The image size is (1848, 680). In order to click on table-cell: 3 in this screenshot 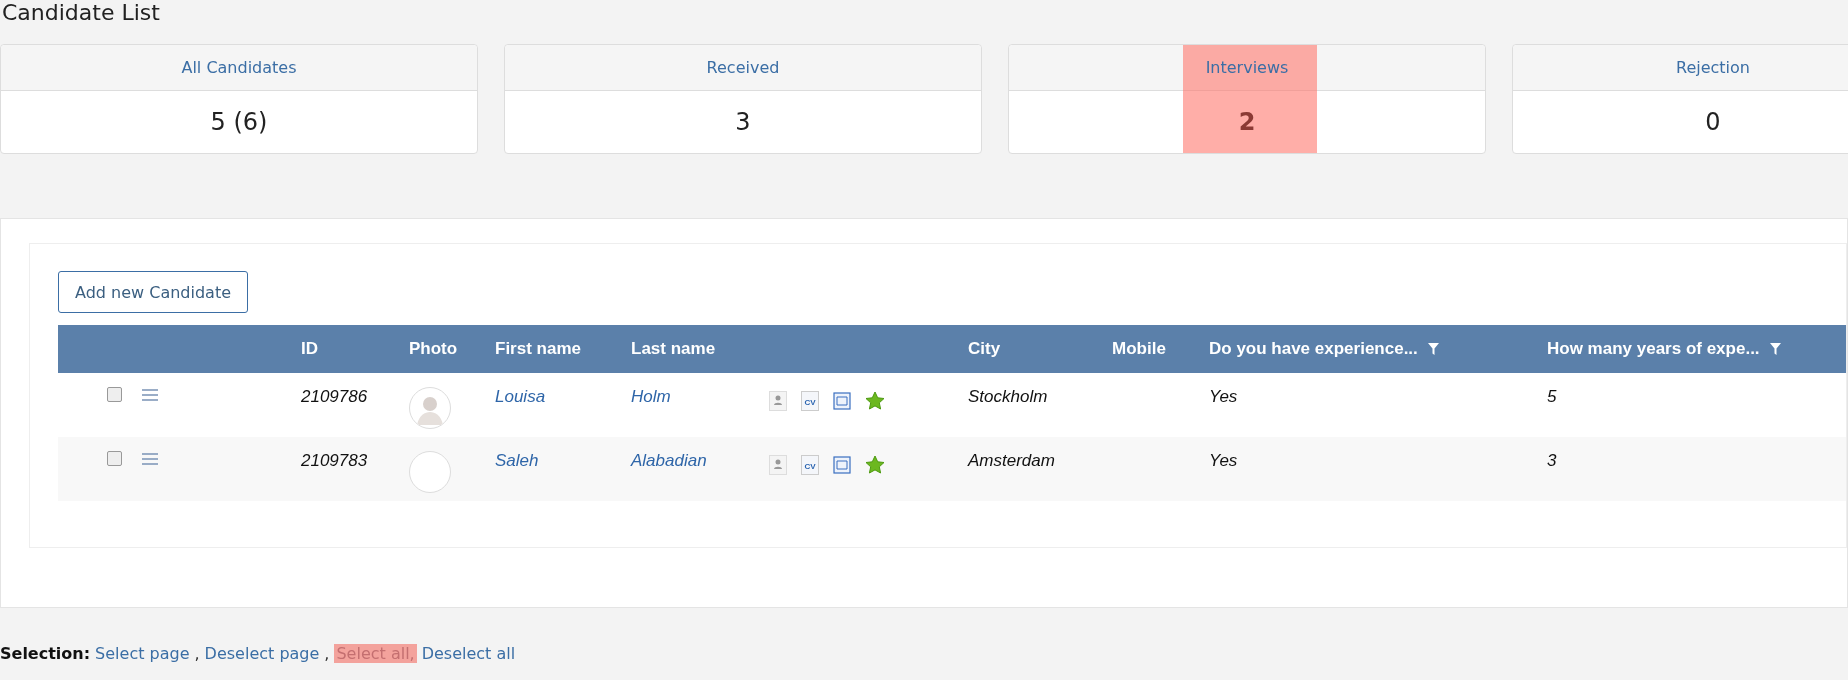, I will do `click(1552, 461)`.